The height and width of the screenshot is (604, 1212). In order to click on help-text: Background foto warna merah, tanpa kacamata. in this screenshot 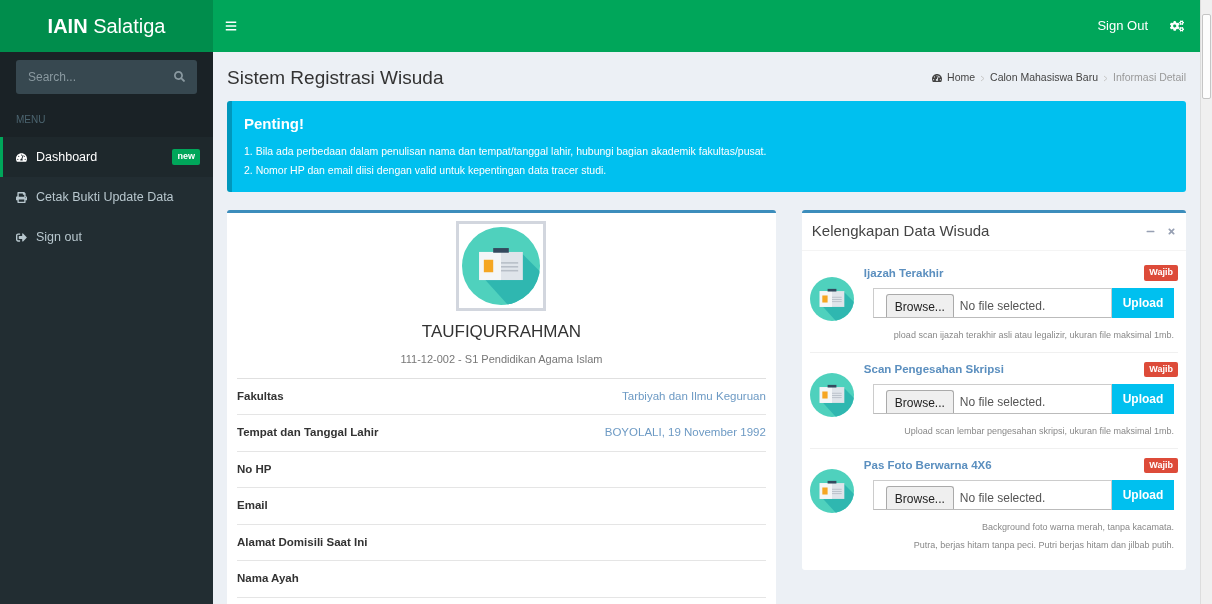, I will do `click(1077, 528)`.